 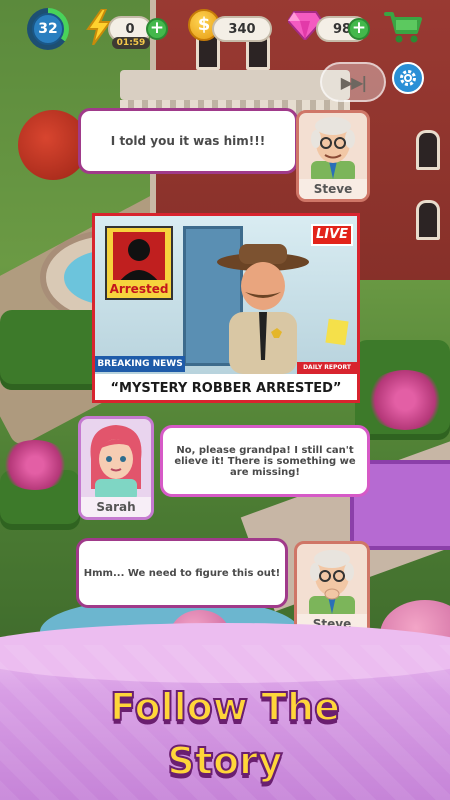 I want to click on news-headline: “MYSTERY ROBBER ARRESTED”, so click(x=226, y=387).